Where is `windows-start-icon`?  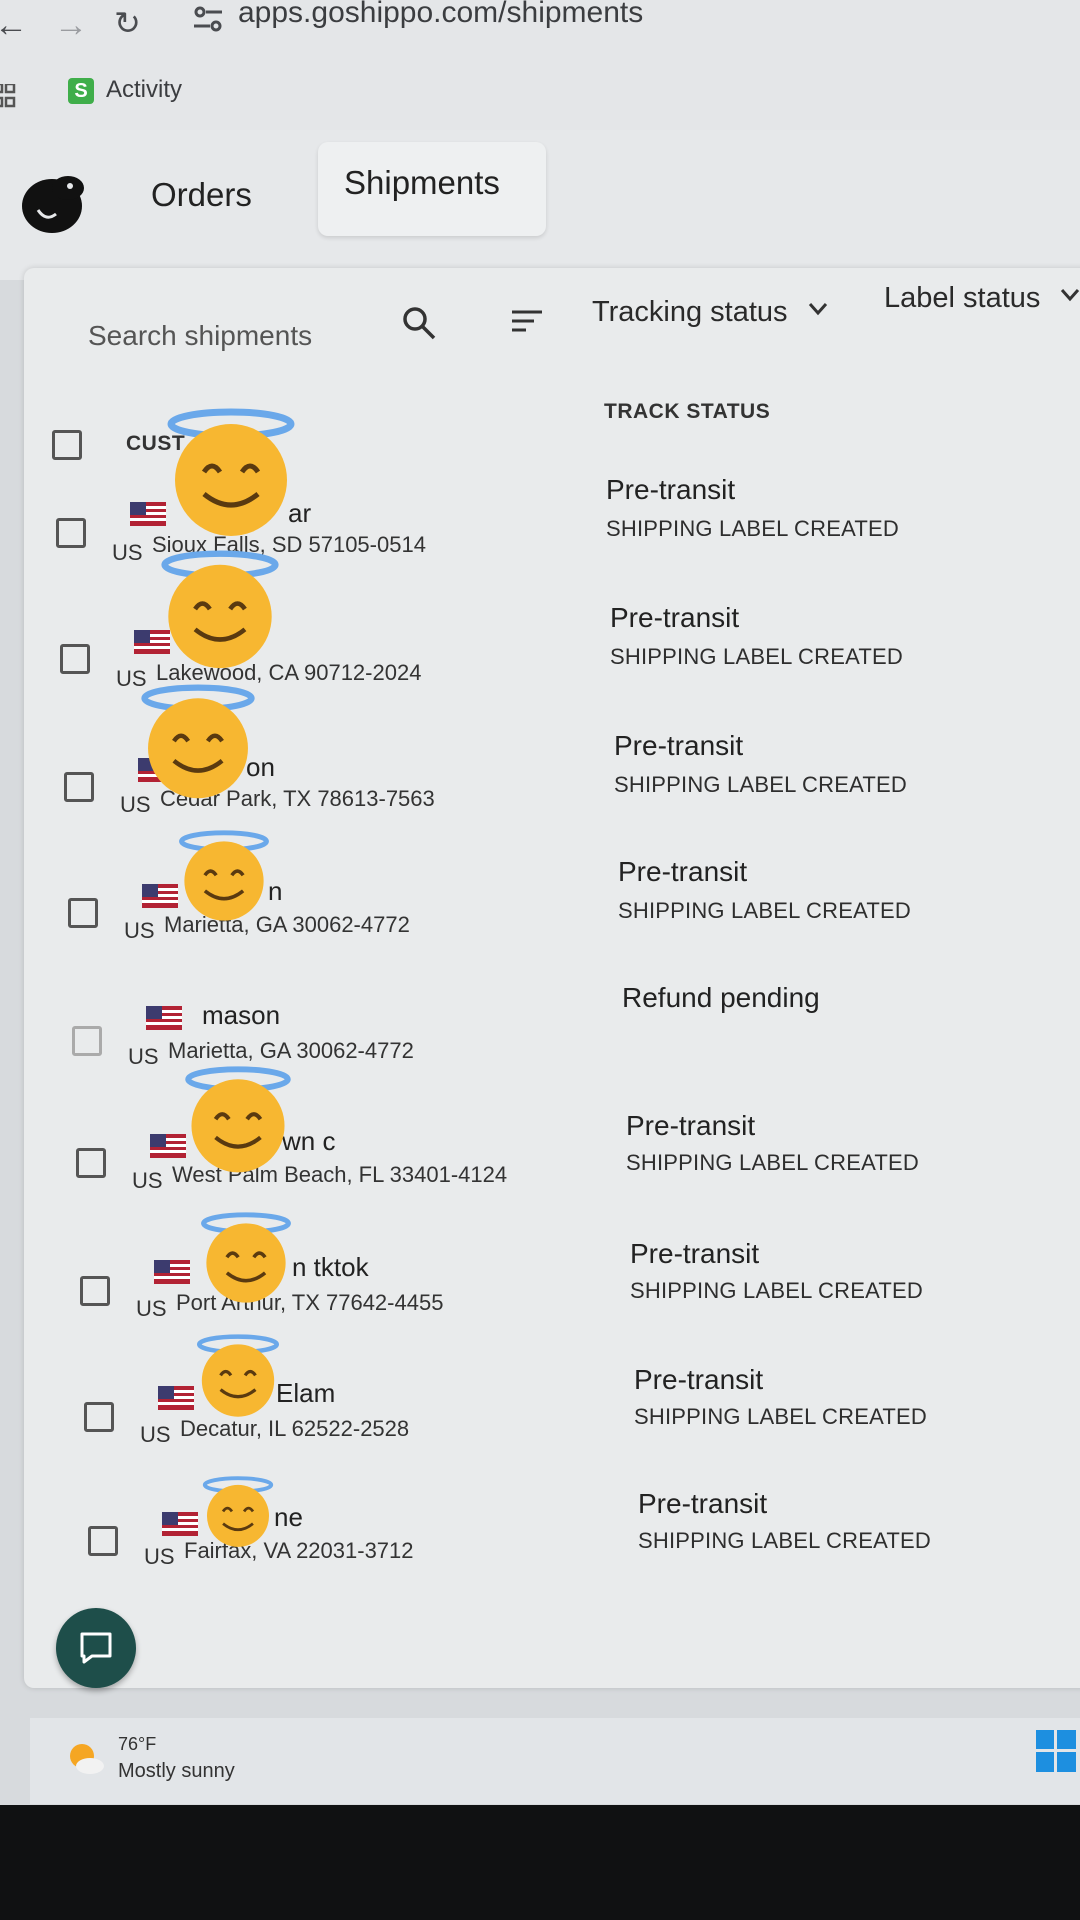
windows-start-icon is located at coordinates (1056, 1751).